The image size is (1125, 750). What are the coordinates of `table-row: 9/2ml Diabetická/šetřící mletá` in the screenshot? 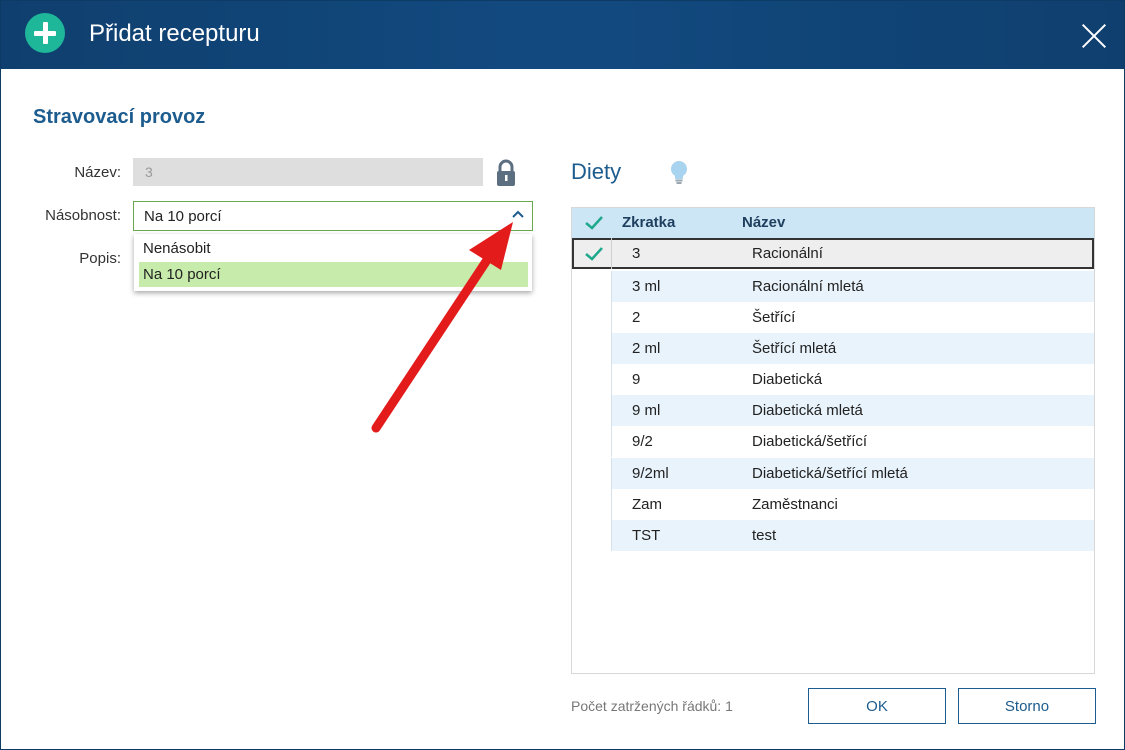 It's located at (833, 473).